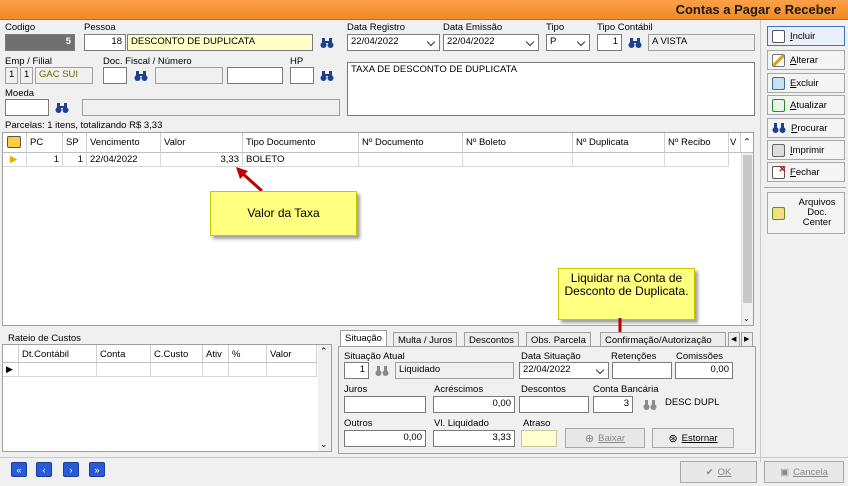 The image size is (848, 486). What do you see at coordinates (45, 160) in the screenshot?
I see `row-pc: 1` at bounding box center [45, 160].